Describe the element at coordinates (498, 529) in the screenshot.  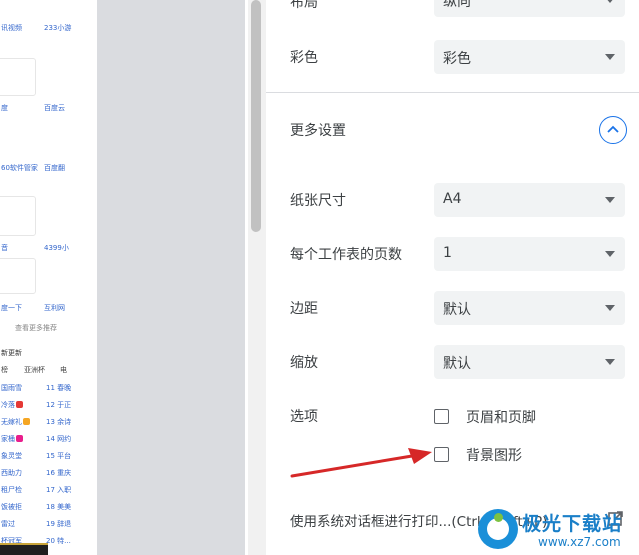
I see `watermark-logo-icon` at that location.